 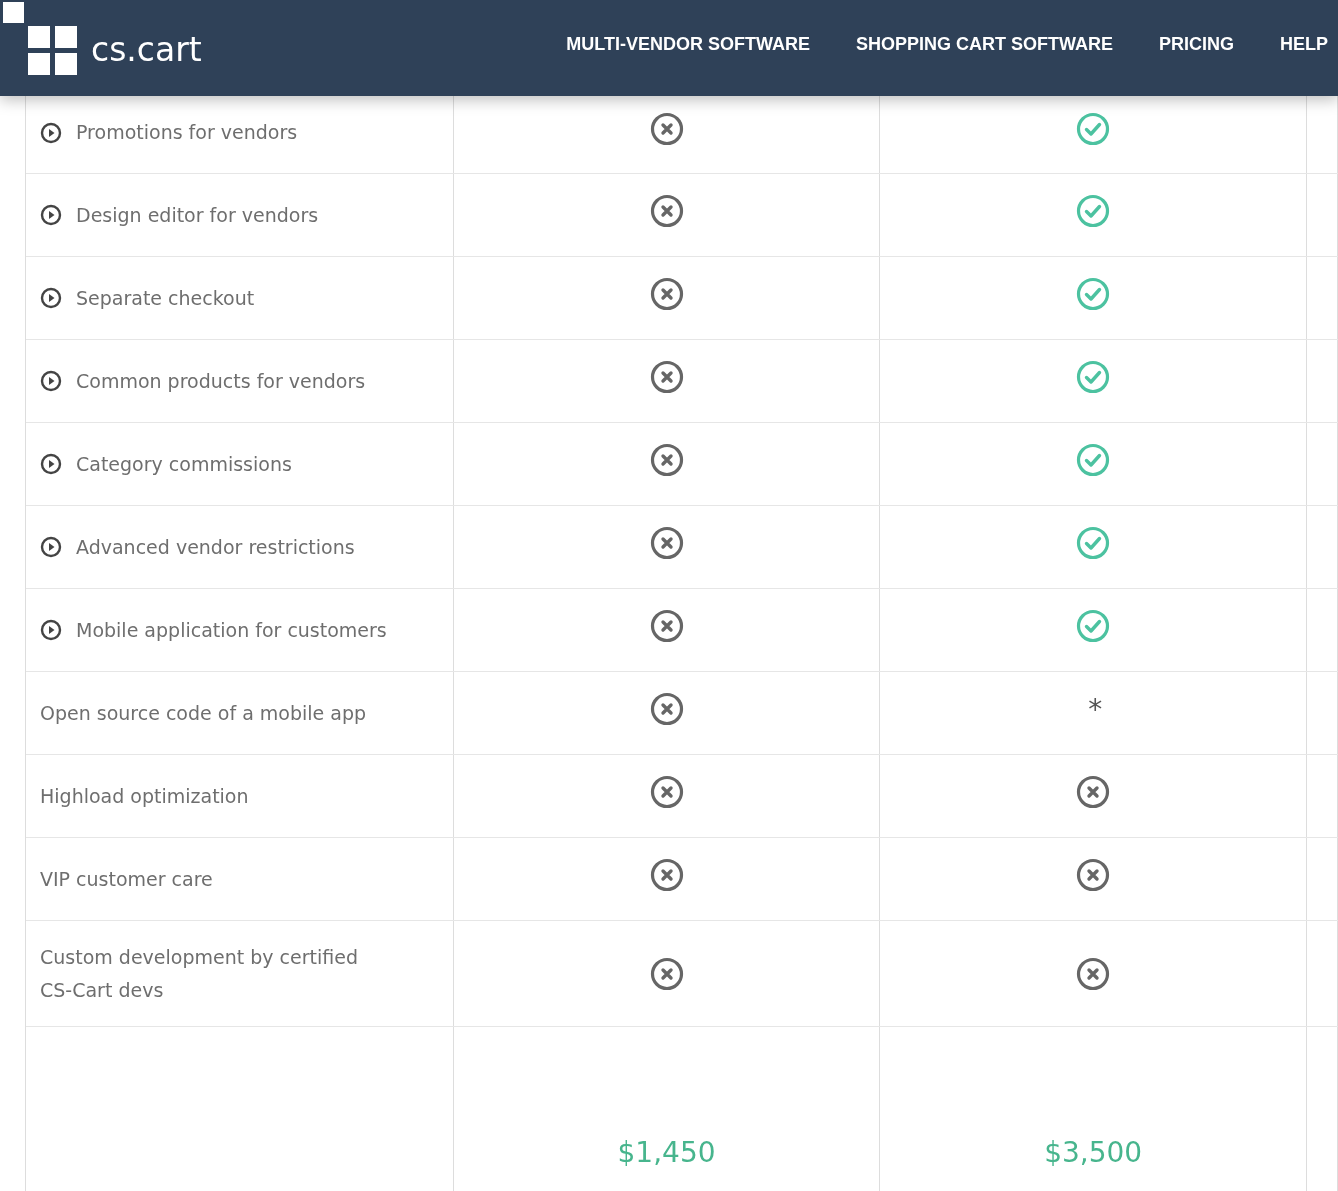 What do you see at coordinates (688, 44) in the screenshot?
I see `nav-link: MULTI-VENDOR SOFTWARE` at bounding box center [688, 44].